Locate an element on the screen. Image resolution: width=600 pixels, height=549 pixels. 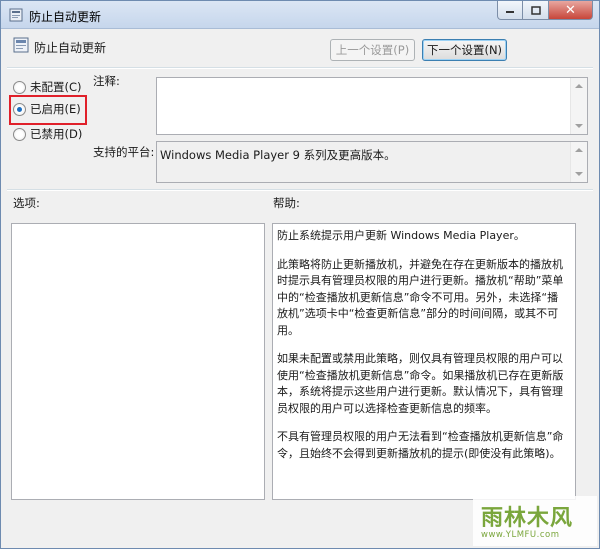
header-separator is located at coordinates (300, 68).